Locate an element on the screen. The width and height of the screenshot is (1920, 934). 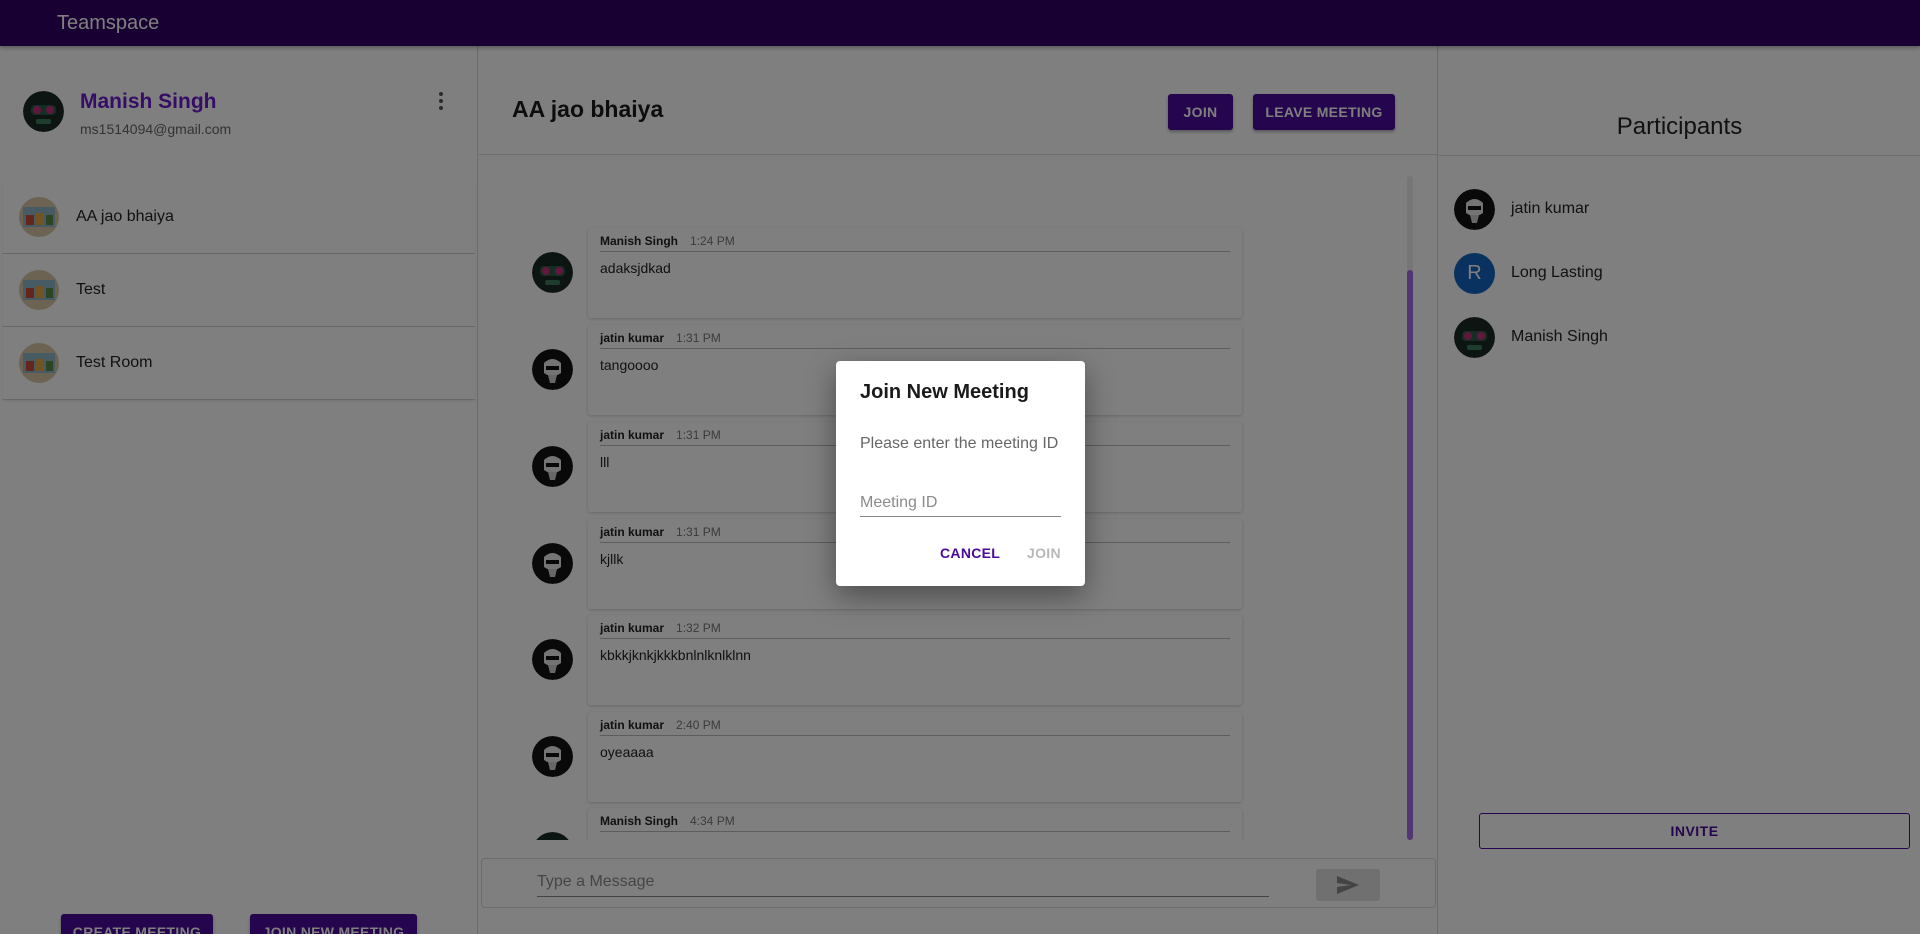
dialog-join-button: JOIN is located at coordinates (1044, 553).